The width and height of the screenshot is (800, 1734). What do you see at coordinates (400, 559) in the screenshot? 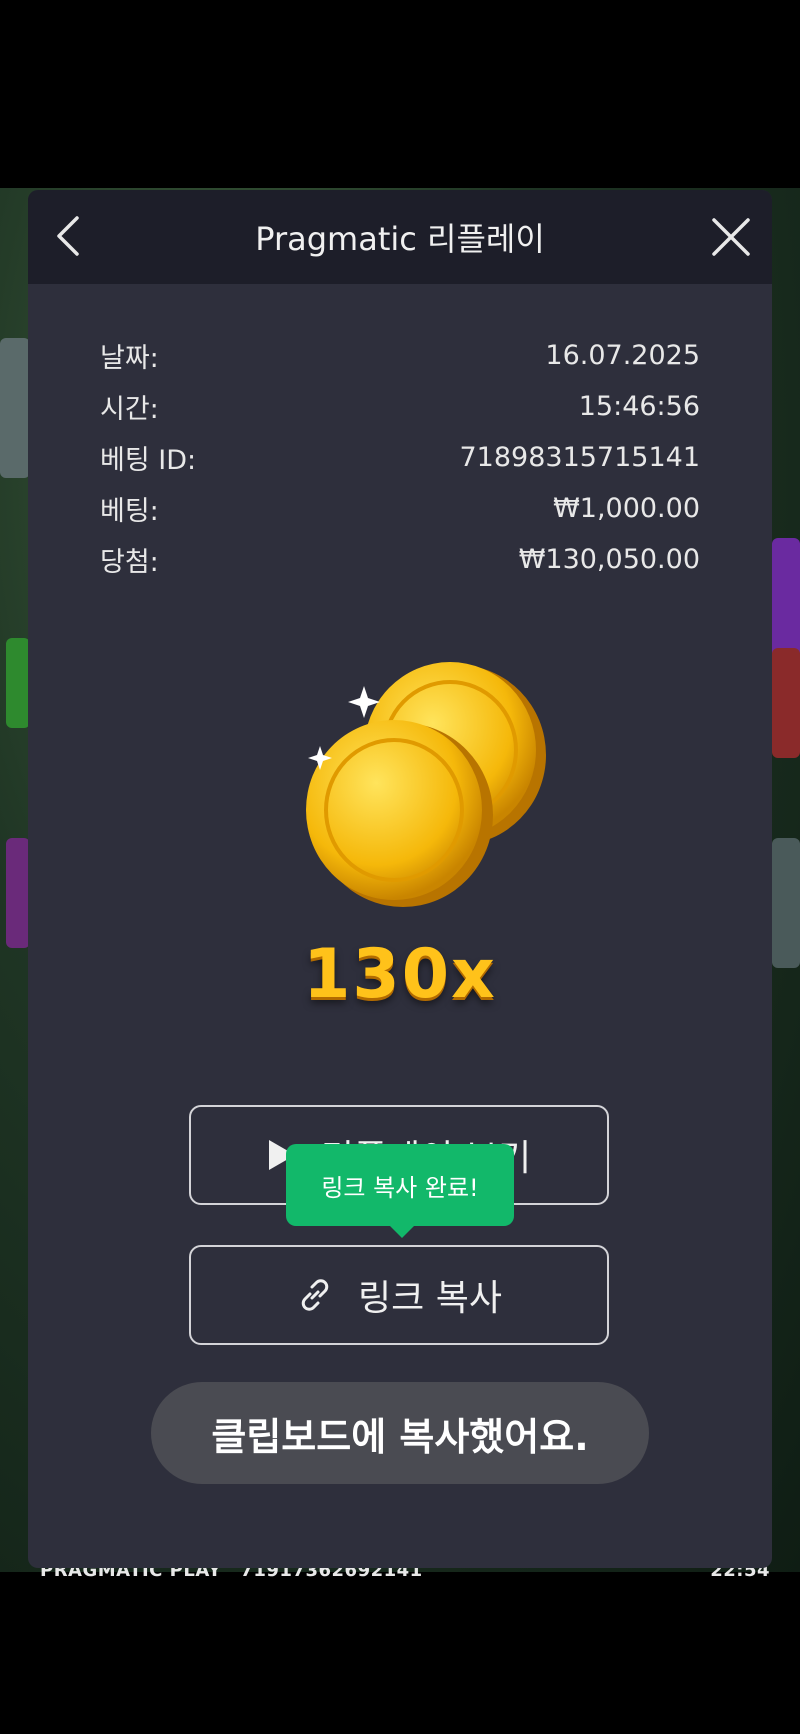
I see `detail-row-win: 당첨: ₩130,050.00` at bounding box center [400, 559].